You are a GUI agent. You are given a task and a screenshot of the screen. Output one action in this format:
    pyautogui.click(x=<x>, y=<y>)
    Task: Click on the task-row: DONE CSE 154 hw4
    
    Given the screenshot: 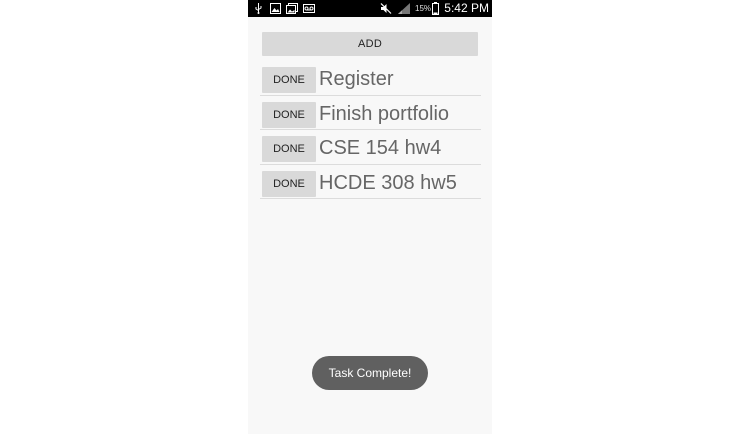 What is the action you would take?
    pyautogui.click(x=370, y=147)
    